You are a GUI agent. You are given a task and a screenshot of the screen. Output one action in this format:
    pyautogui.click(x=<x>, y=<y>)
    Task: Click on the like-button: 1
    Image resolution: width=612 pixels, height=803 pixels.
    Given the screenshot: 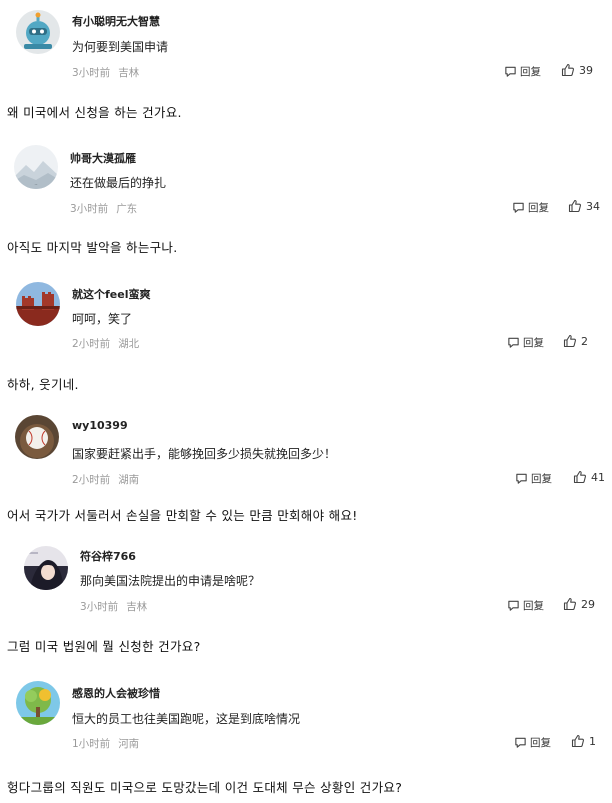 What is the action you would take?
    pyautogui.click(x=583, y=741)
    